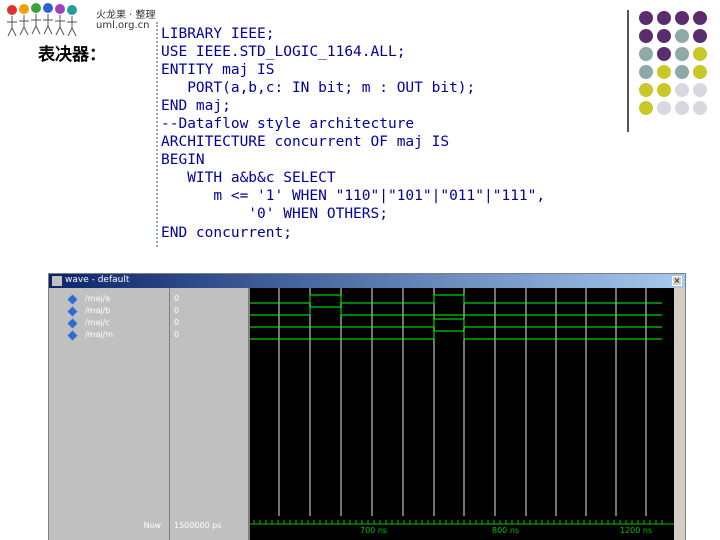 Image resolution: width=720 pixels, height=540 pixels. I want to click on code-line: USE IEEE.STD_LOGIC_1164.ALL;, so click(283, 52).